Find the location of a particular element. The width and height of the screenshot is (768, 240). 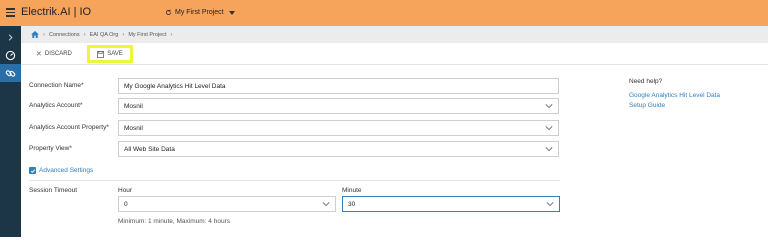

chevron-right-icon is located at coordinates (10, 37).